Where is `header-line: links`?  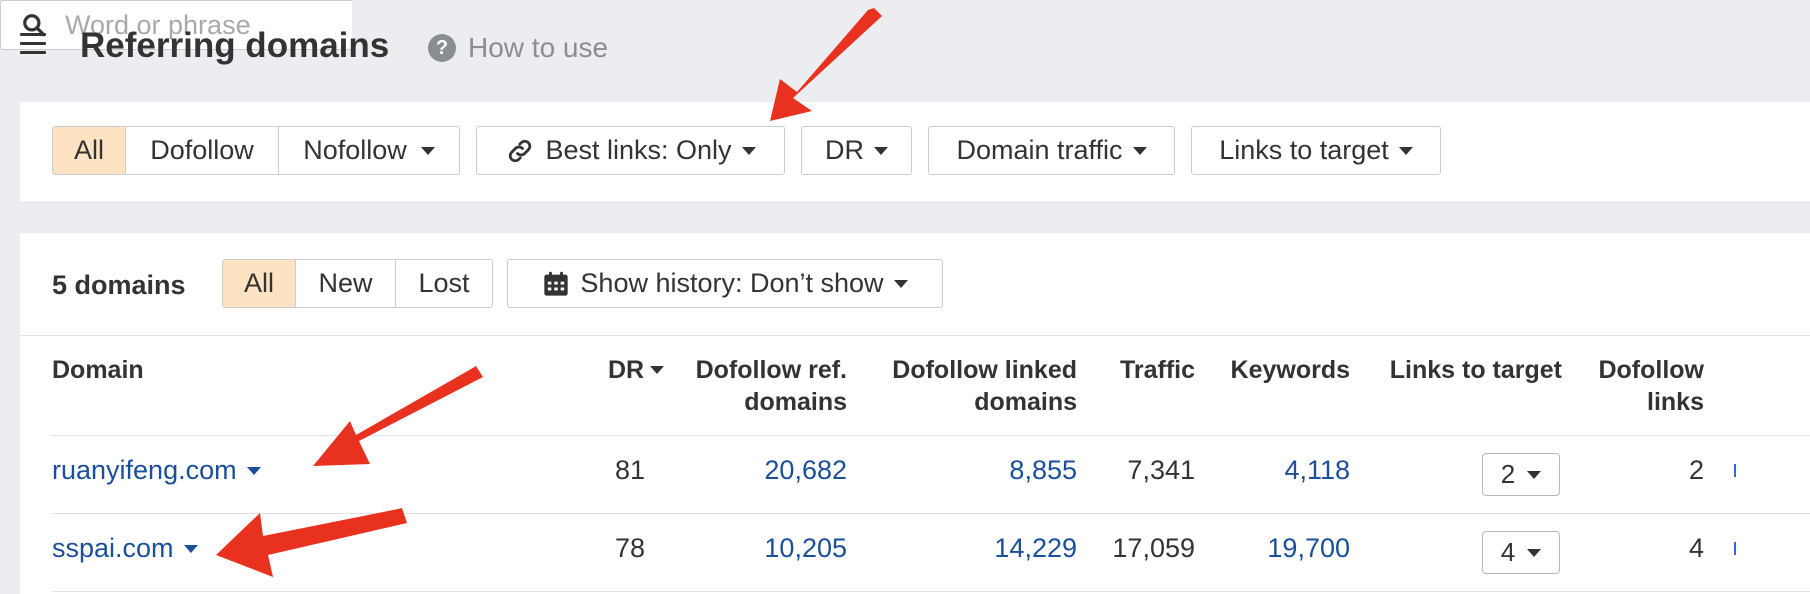 header-line: links is located at coordinates (1675, 402).